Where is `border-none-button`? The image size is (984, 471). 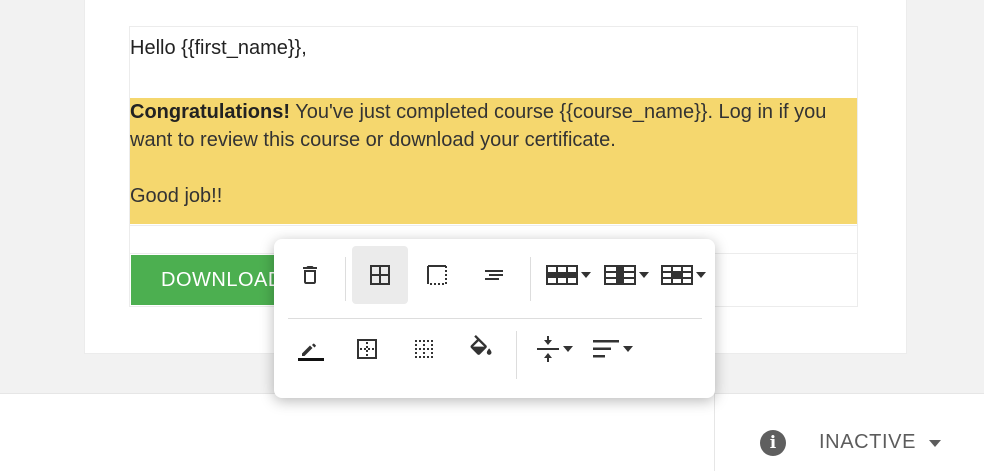
border-none-button is located at coordinates (424, 349).